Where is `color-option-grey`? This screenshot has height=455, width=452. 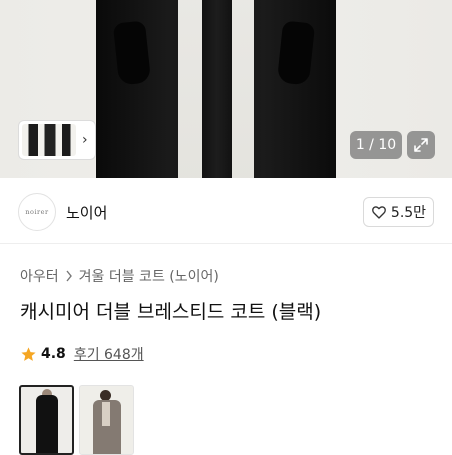
color-option-grey is located at coordinates (106, 420).